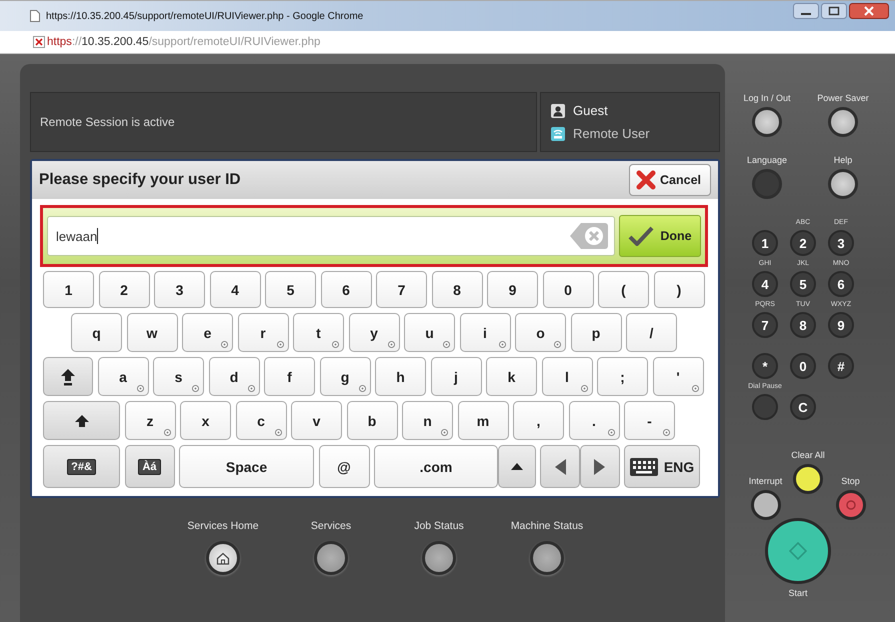  What do you see at coordinates (765, 284) in the screenshot?
I see `keypad-button: 4` at bounding box center [765, 284].